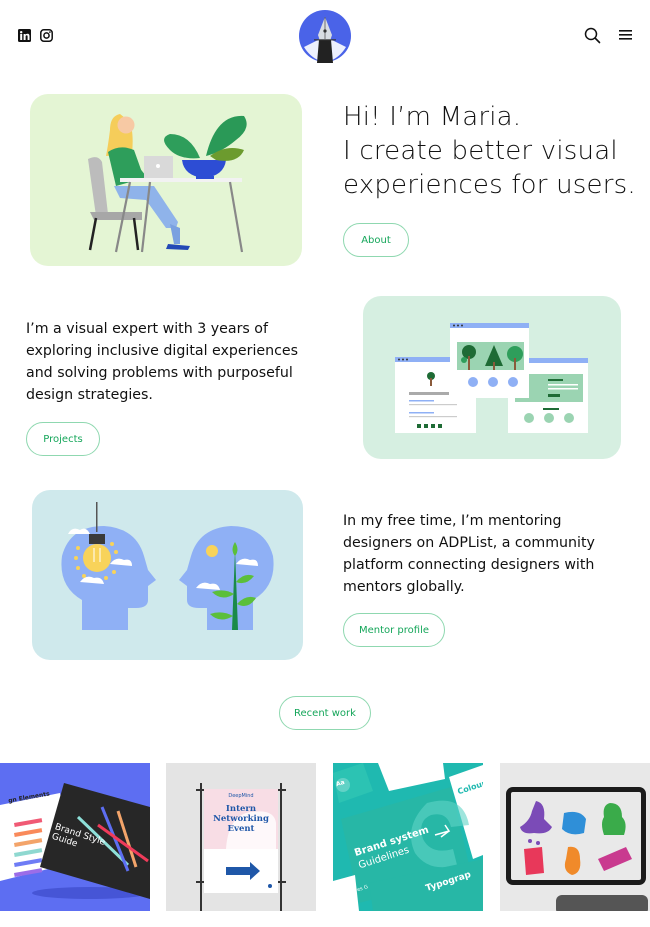 The height and width of the screenshot is (927, 650). Describe the element at coordinates (452, 521) in the screenshot. I see `mentor-description-line: In my free time, I’m mentoring` at that location.